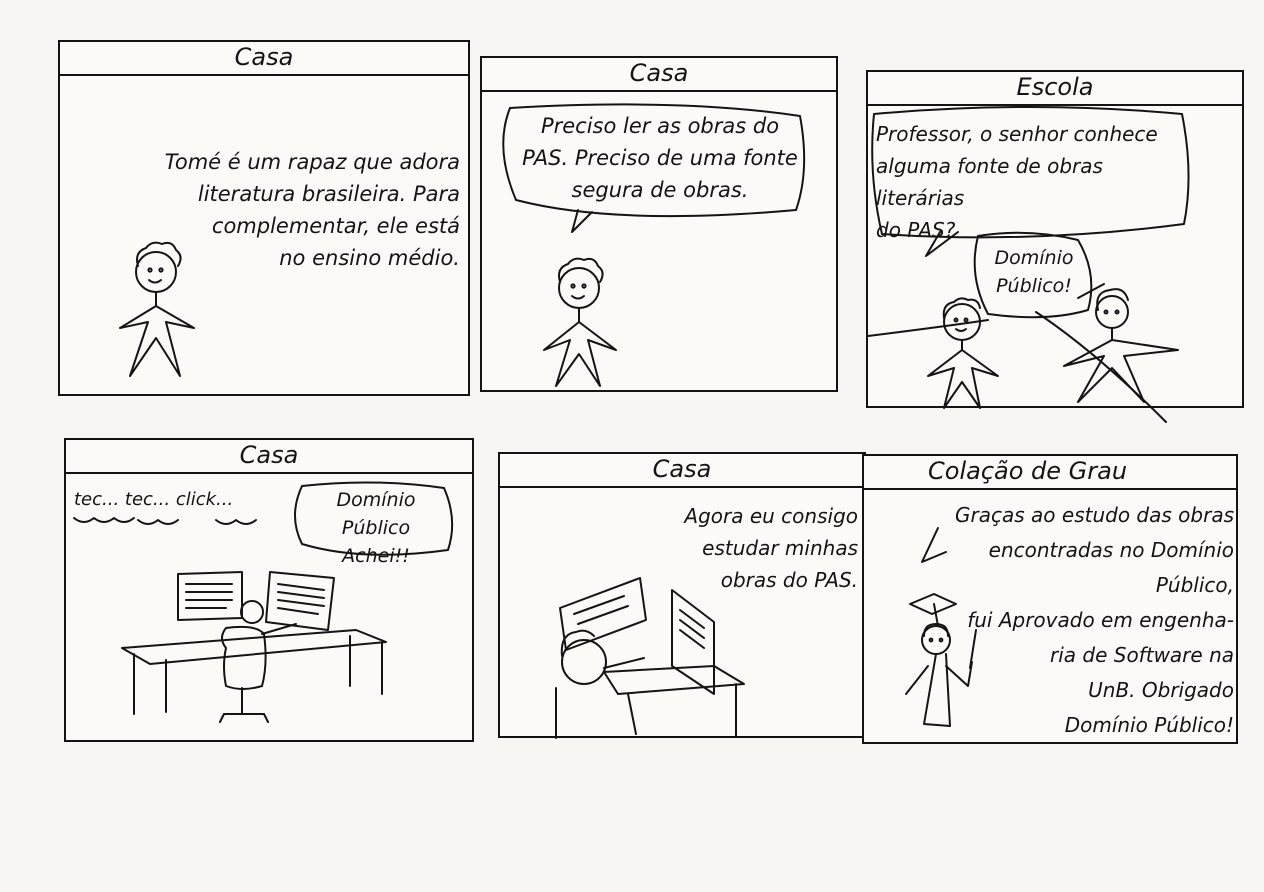 Image resolution: width=1264 pixels, height=892 pixels. What do you see at coordinates (659, 75) in the screenshot?
I see `panel-2-title: Casa` at bounding box center [659, 75].